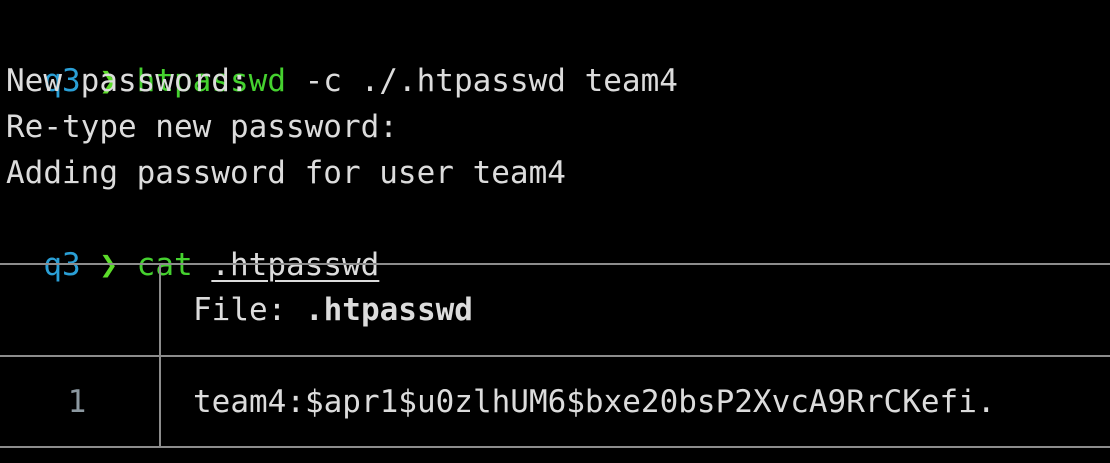 This screenshot has height=463, width=1110. Describe the element at coordinates (555, 264) in the screenshot. I see `file-view-top-border` at that location.